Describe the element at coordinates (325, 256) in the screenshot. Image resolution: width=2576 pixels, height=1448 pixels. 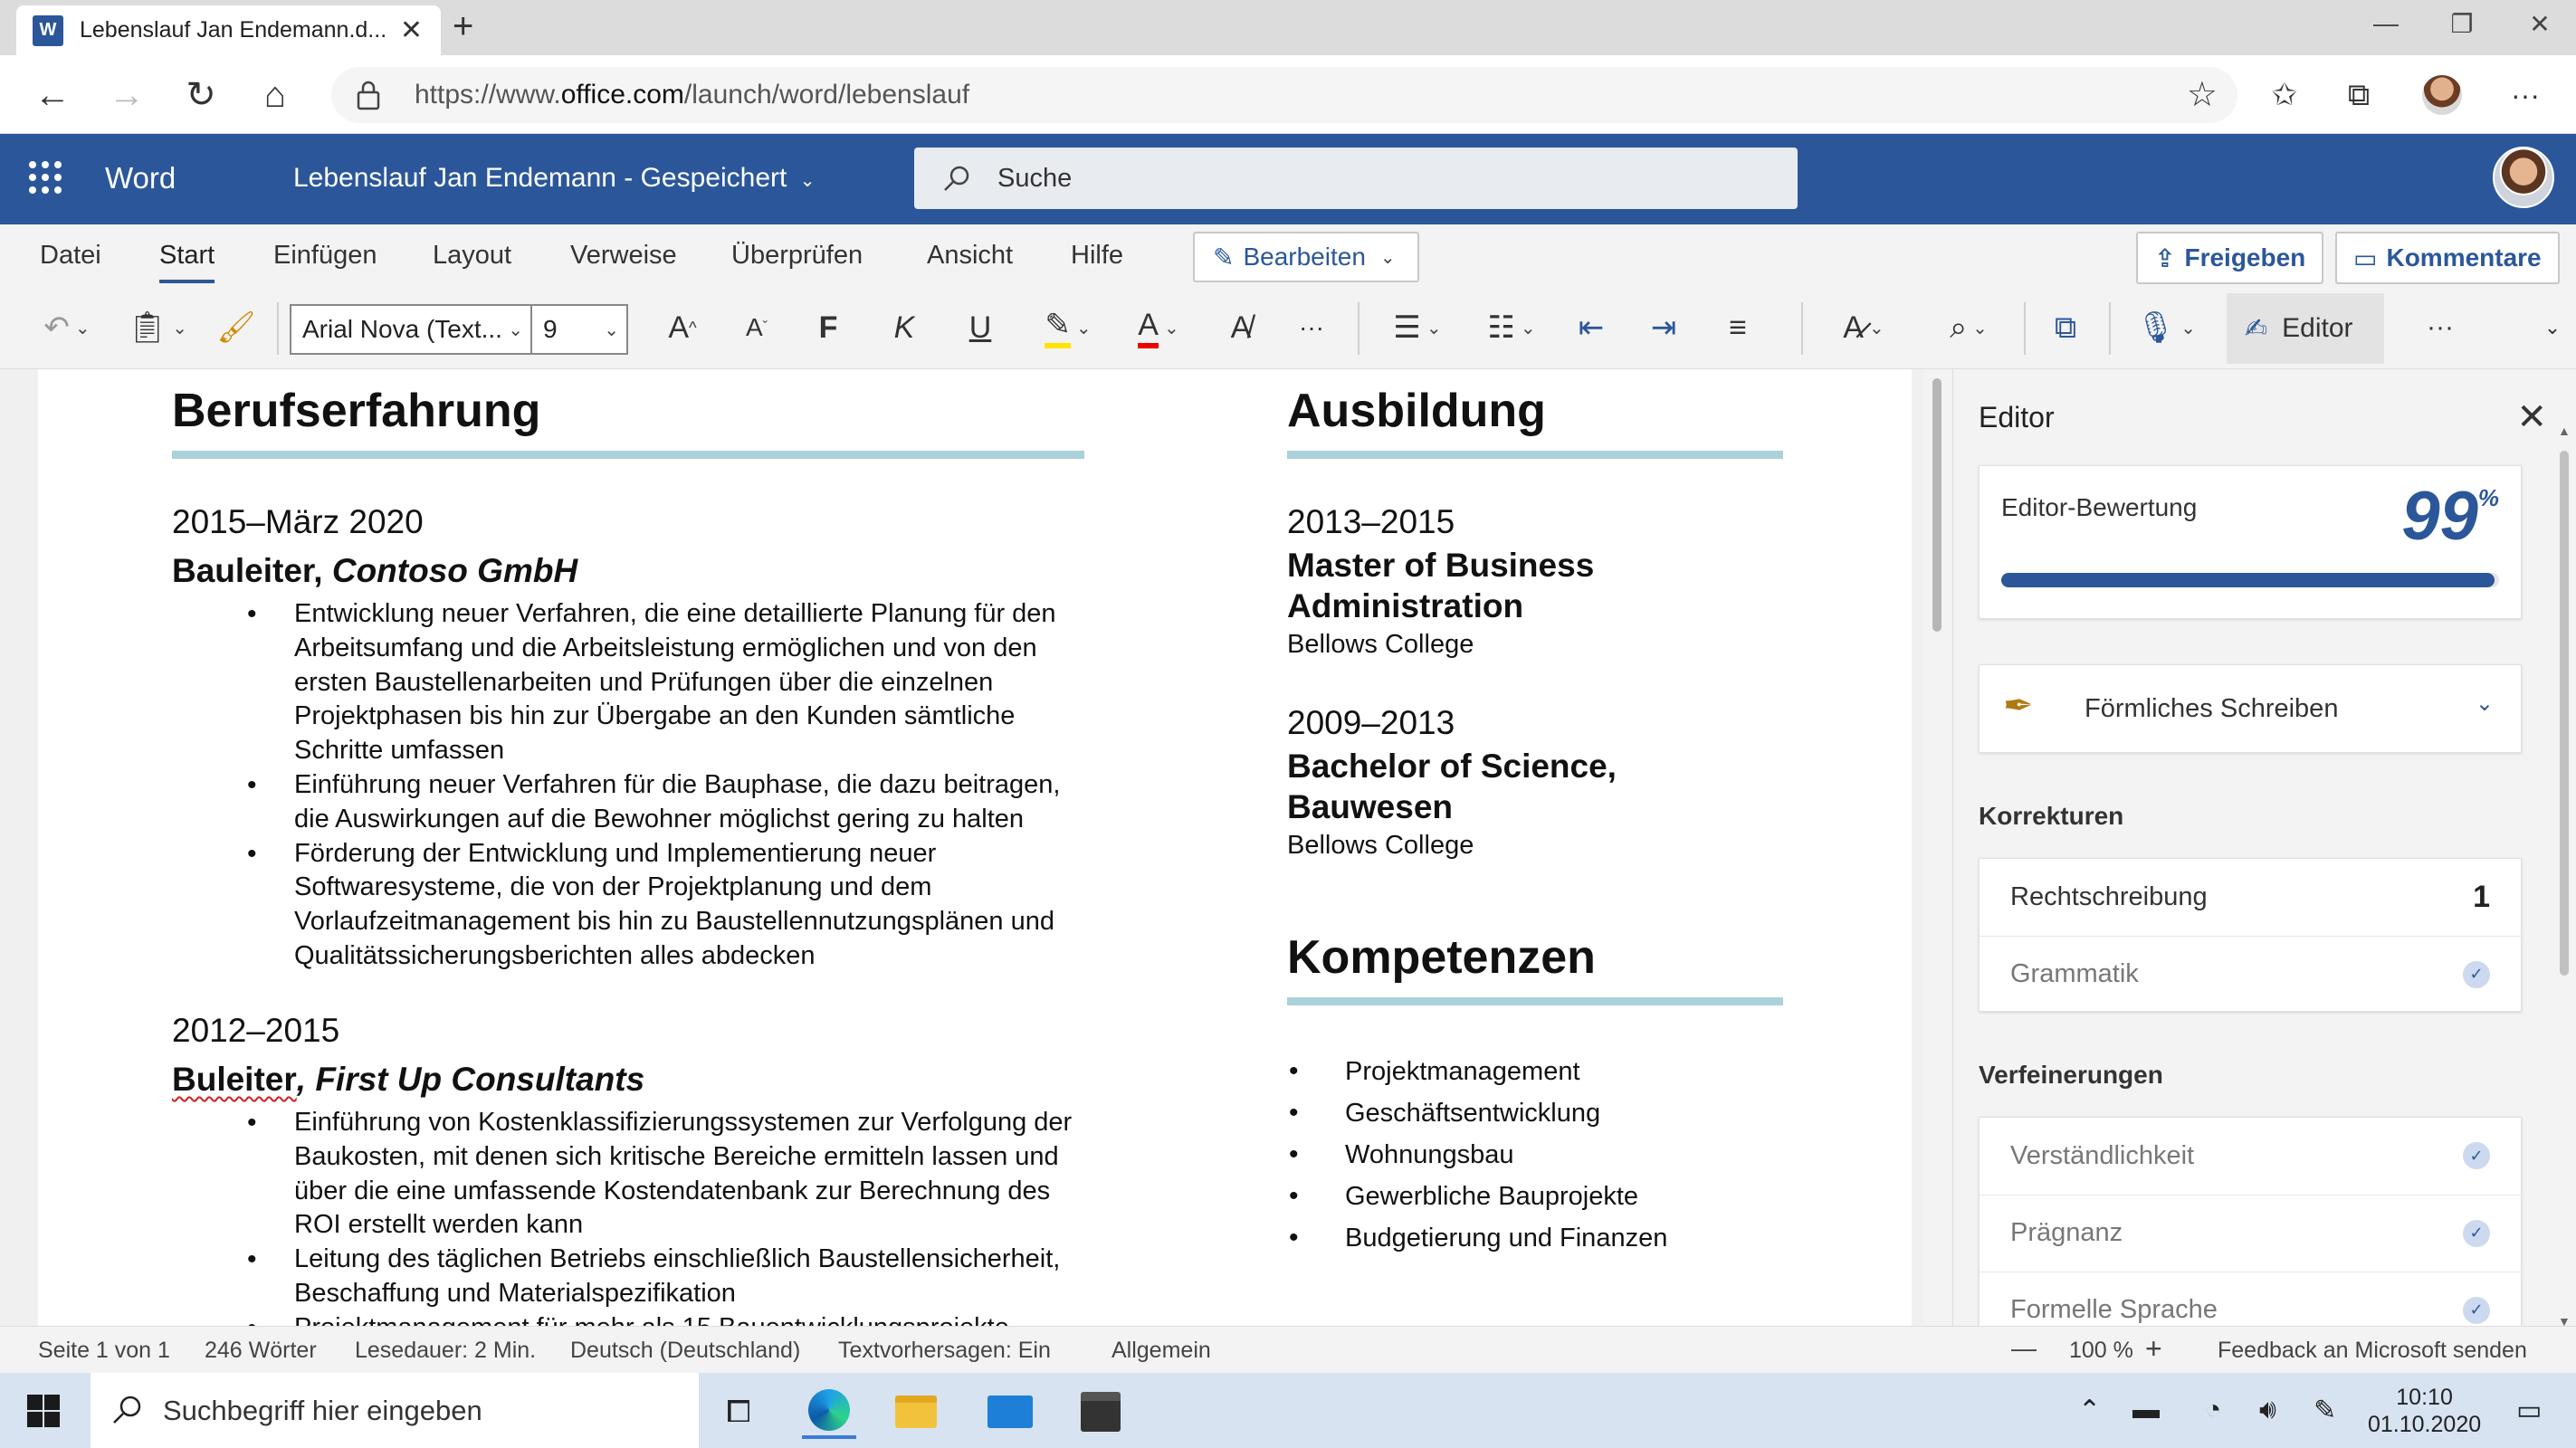
I see `tab-einfuegen: Einfügen` at that location.